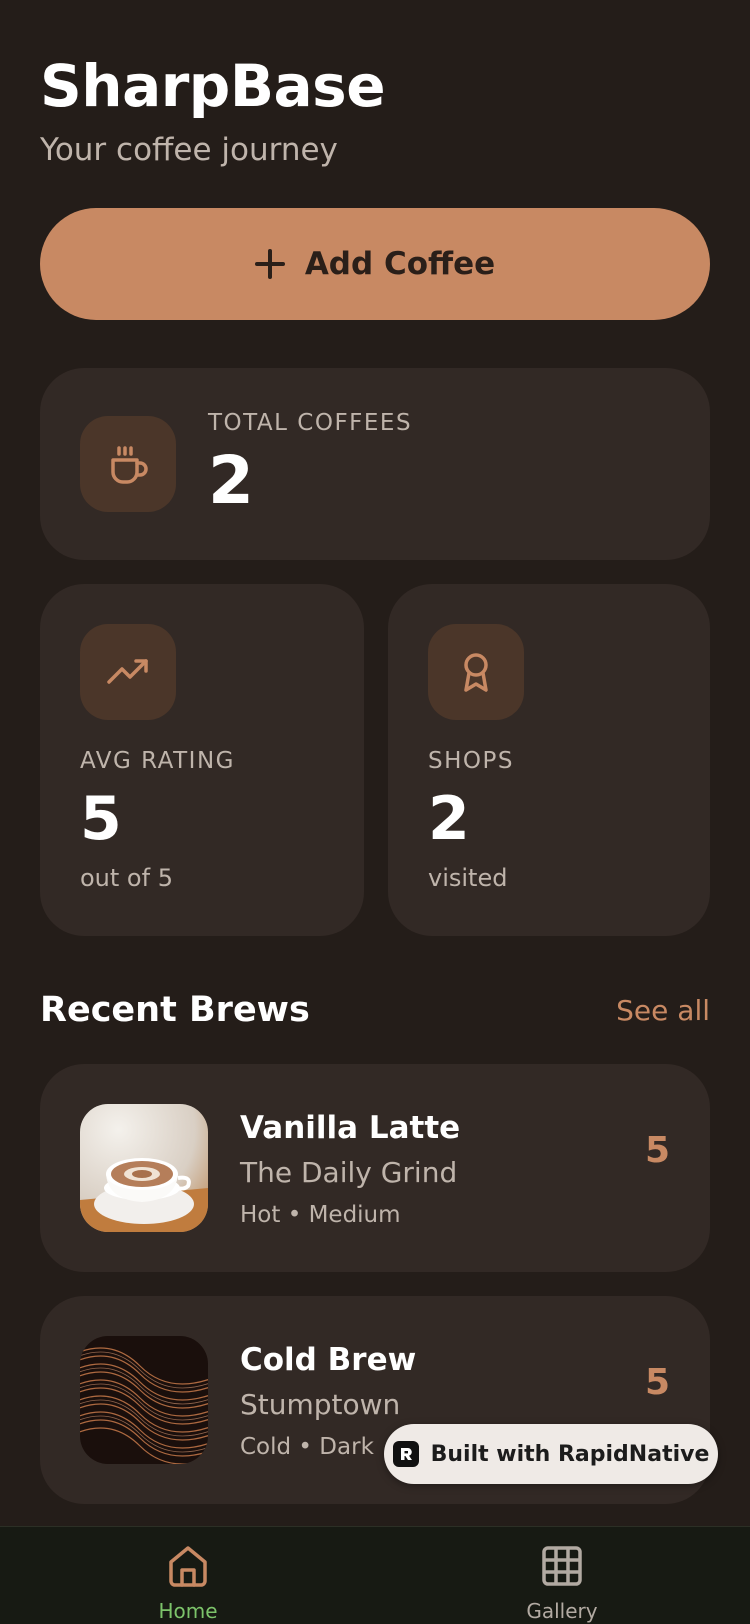 Image resolution: width=750 pixels, height=1624 pixels. Describe the element at coordinates (328, 1360) in the screenshot. I see `brew-name: Cold Brew` at that location.